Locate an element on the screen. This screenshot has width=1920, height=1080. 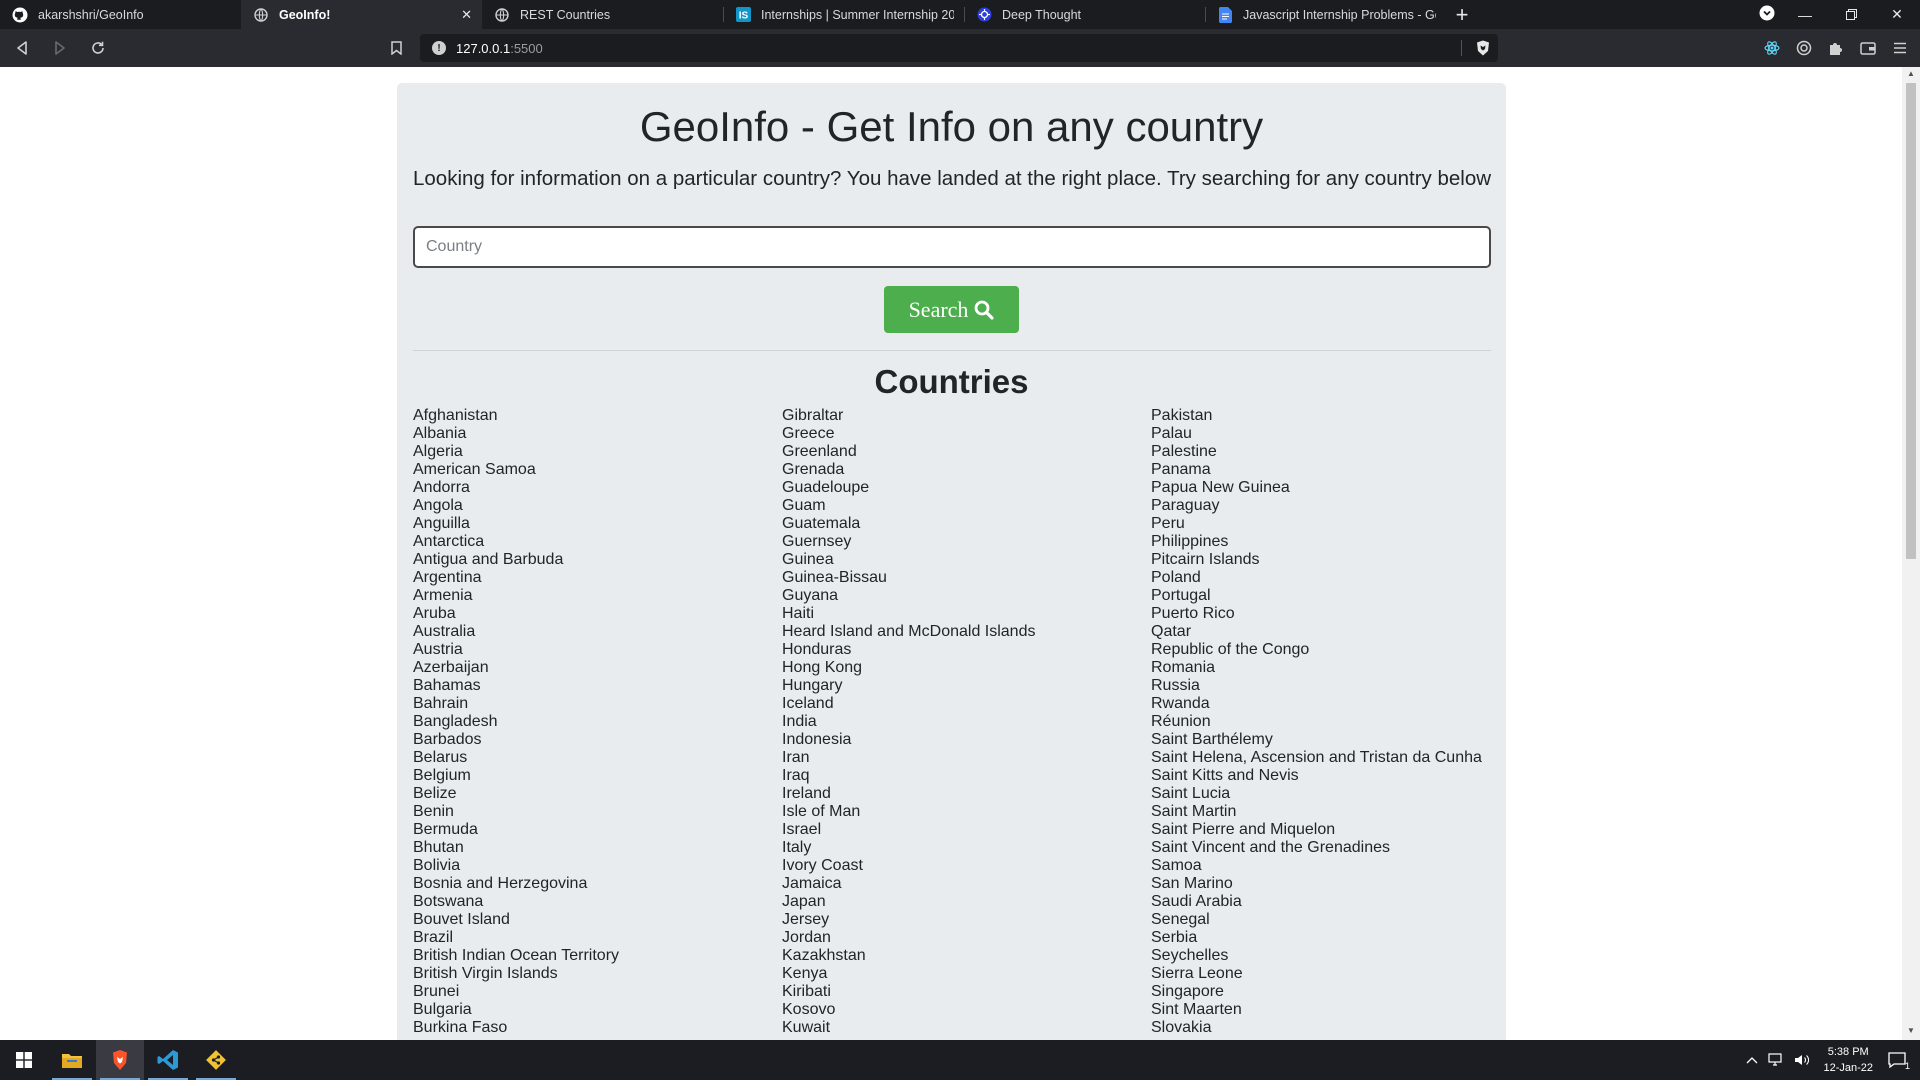
bookmark-button is located at coordinates (396, 48).